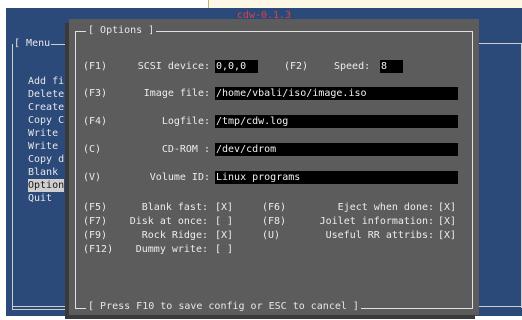 The width and height of the screenshot is (522, 320). What do you see at coordinates (174, 207) in the screenshot?
I see `blank-fast-label: Blank fast:` at bounding box center [174, 207].